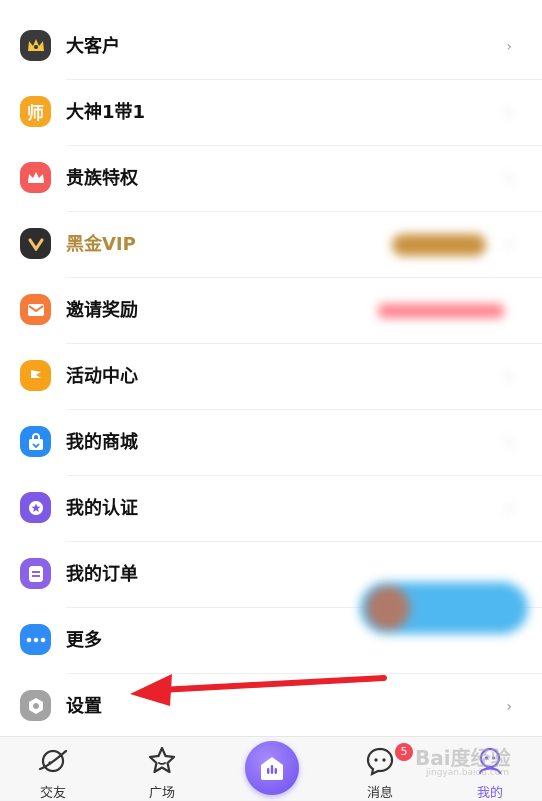 This screenshot has height=801, width=542. I want to click on menu-item-label: 设置, so click(84, 706).